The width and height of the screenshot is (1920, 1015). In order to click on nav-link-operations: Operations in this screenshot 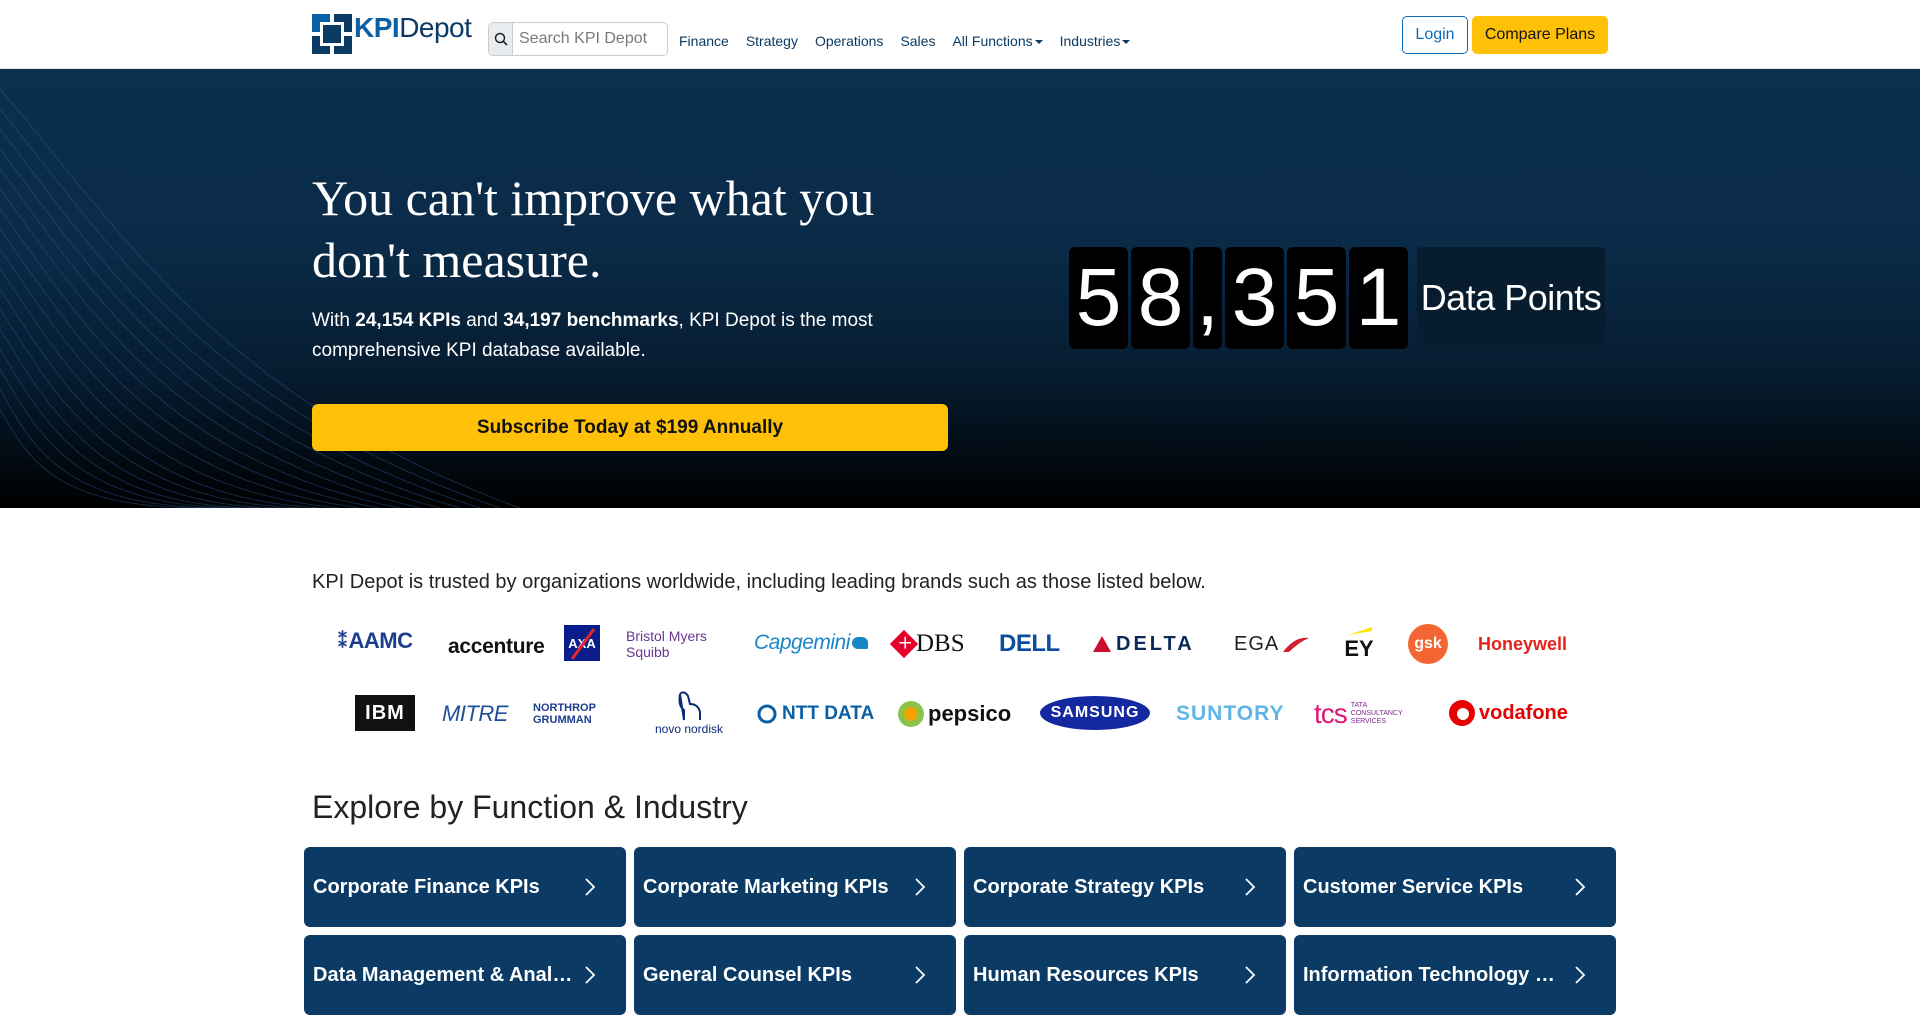, I will do `click(849, 41)`.